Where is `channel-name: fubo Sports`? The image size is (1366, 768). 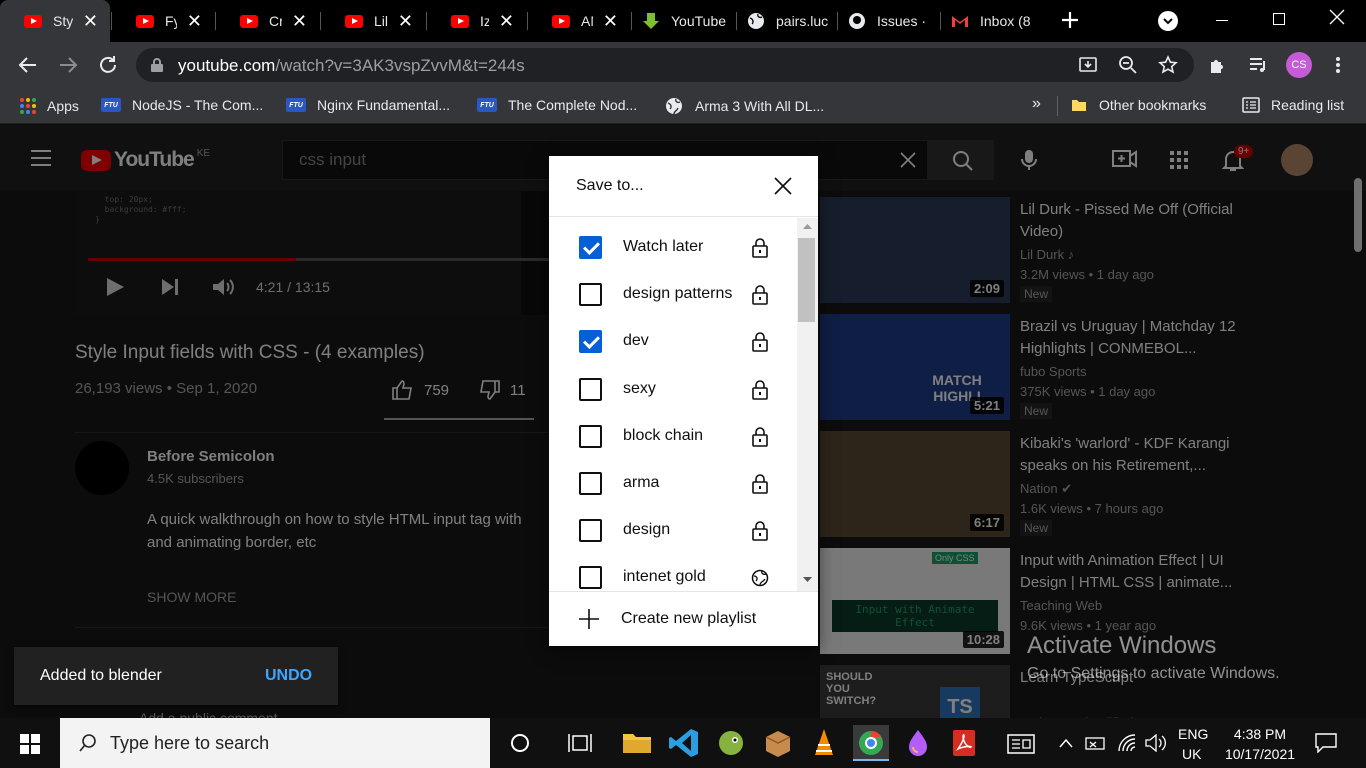 channel-name: fubo Sports is located at coordinates (1053, 371).